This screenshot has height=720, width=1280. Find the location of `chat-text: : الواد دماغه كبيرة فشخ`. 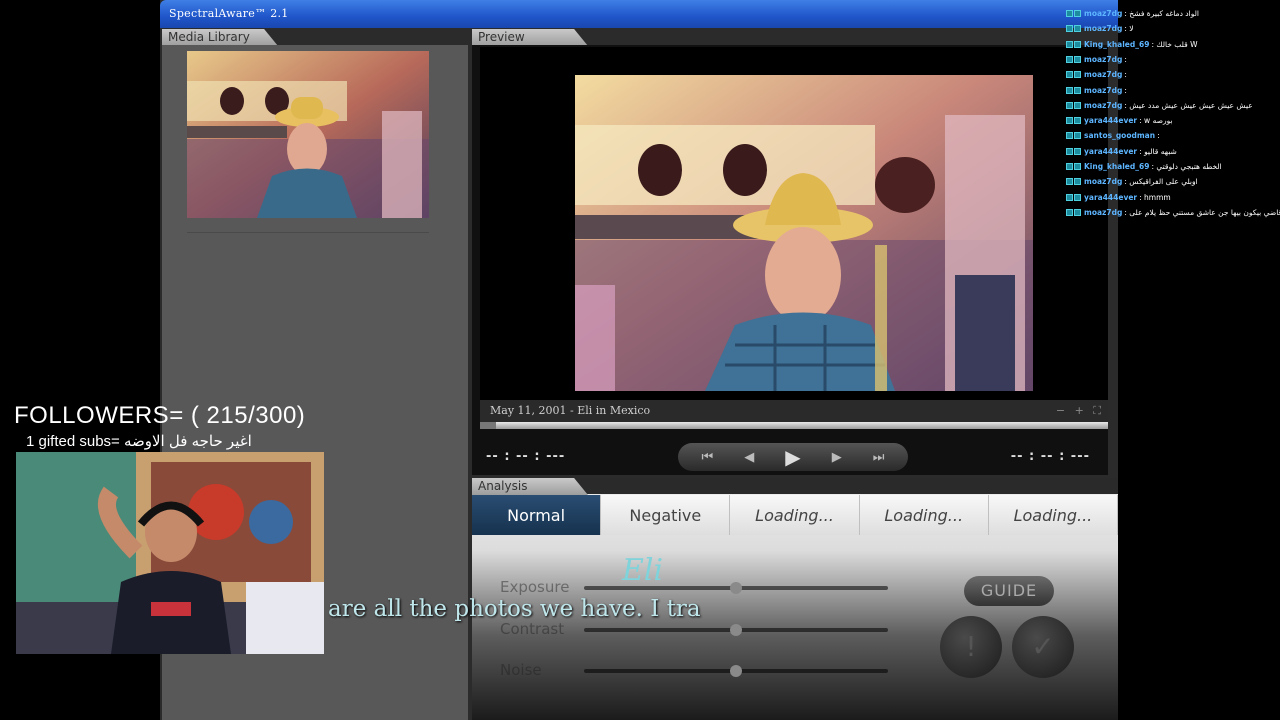

chat-text: : الواد دماغه كبيرة فشخ is located at coordinates (1161, 13).